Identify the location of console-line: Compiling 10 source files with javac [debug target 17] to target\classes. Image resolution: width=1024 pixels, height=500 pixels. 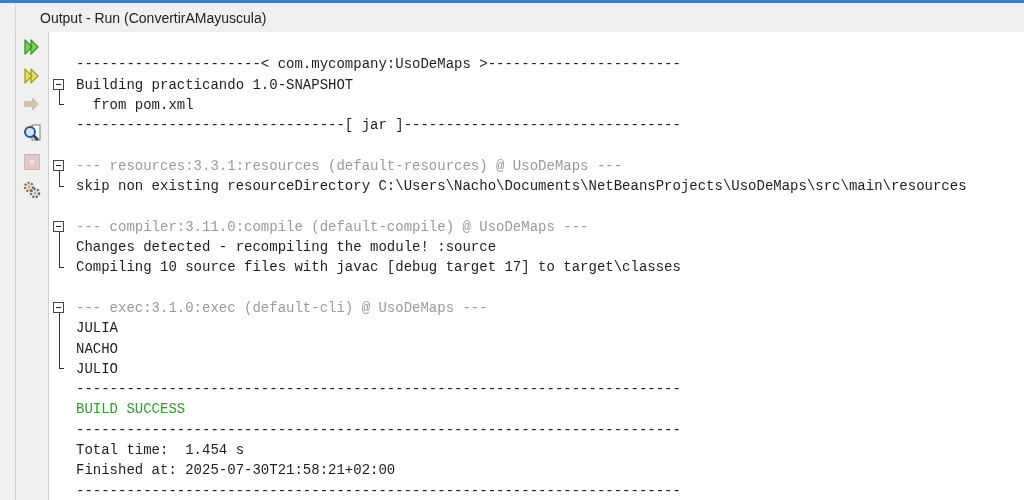
(378, 267).